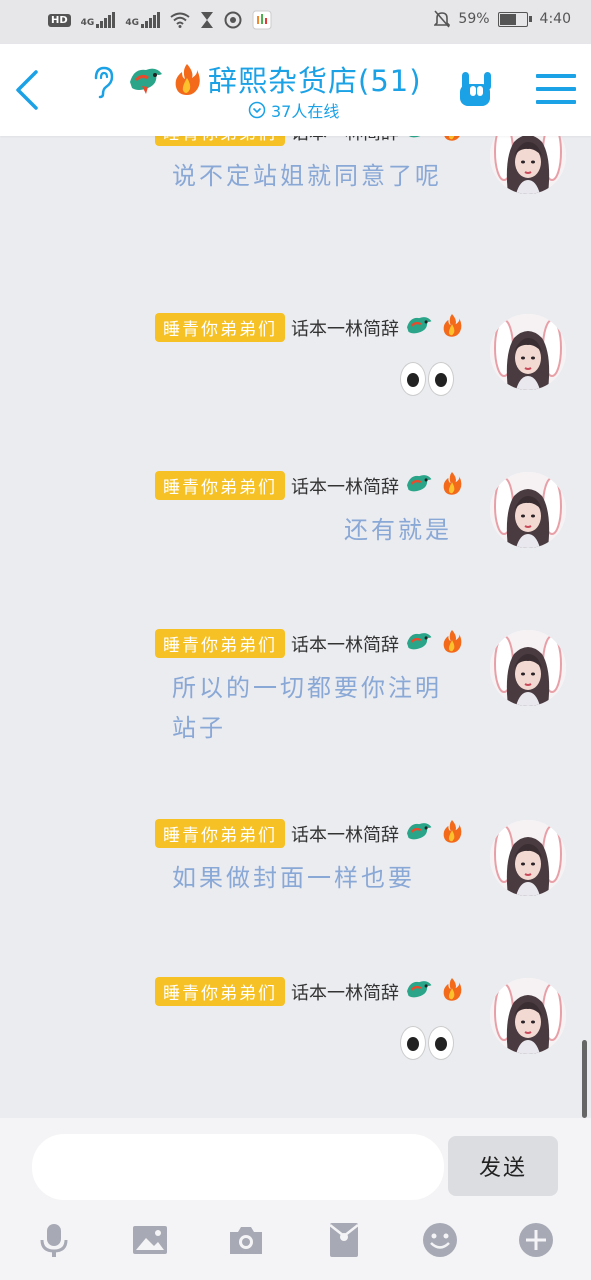 The height and width of the screenshot is (1280, 591). What do you see at coordinates (54, 1240) in the screenshot?
I see `mic-icon` at bounding box center [54, 1240].